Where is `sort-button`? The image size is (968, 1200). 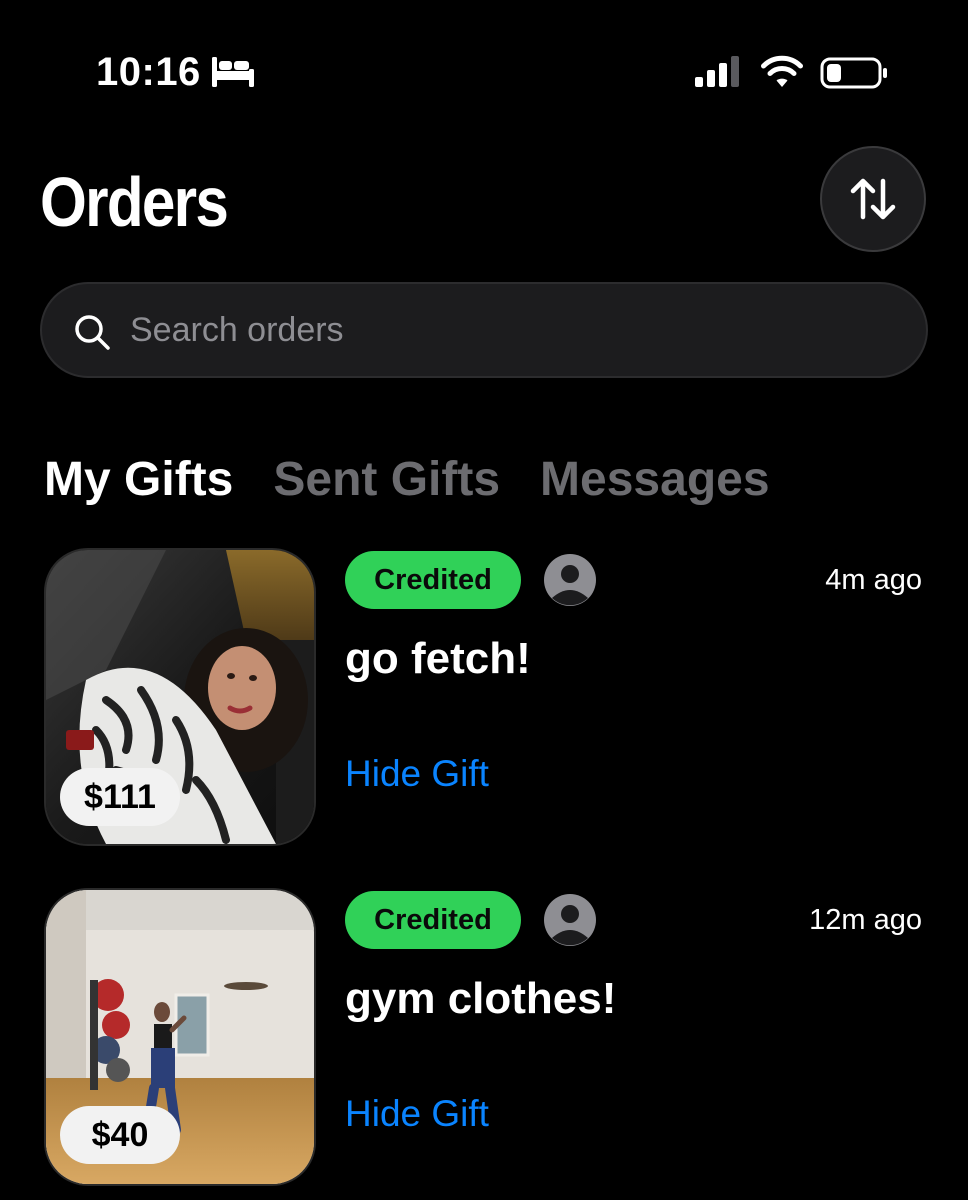
sort-button is located at coordinates (873, 199).